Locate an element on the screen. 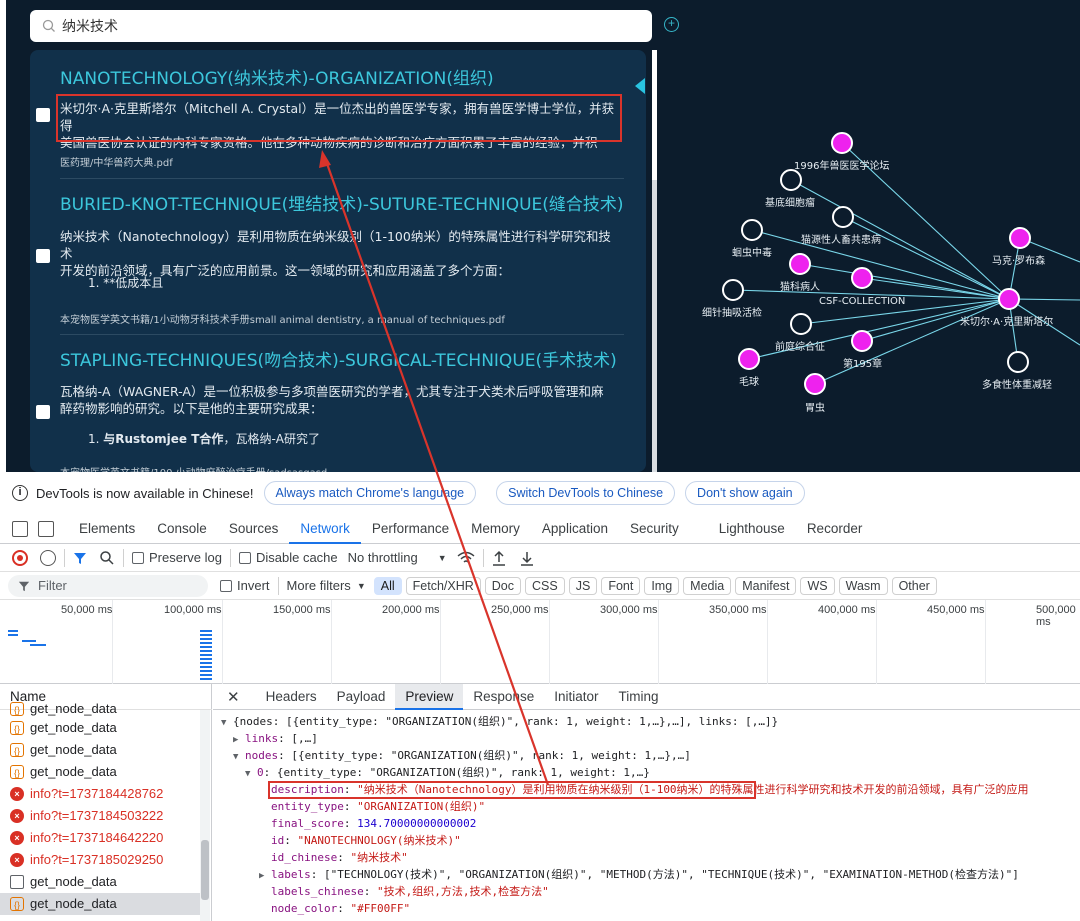 This screenshot has height=921, width=1080. request-row: × info?t=1737184642220 is located at coordinates (100, 838).